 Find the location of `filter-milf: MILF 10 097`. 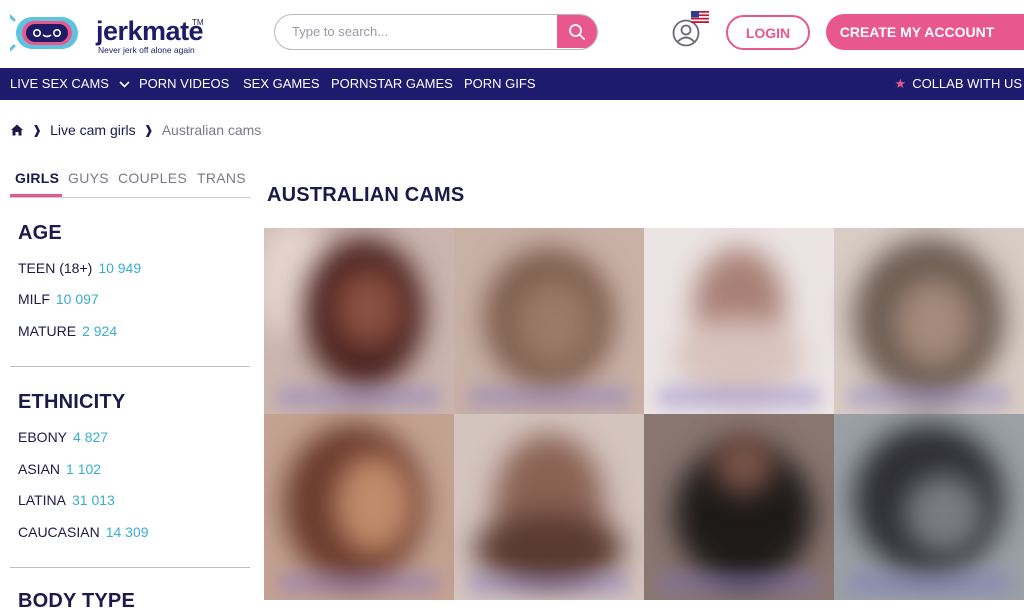

filter-milf: MILF 10 097 is located at coordinates (58, 299).